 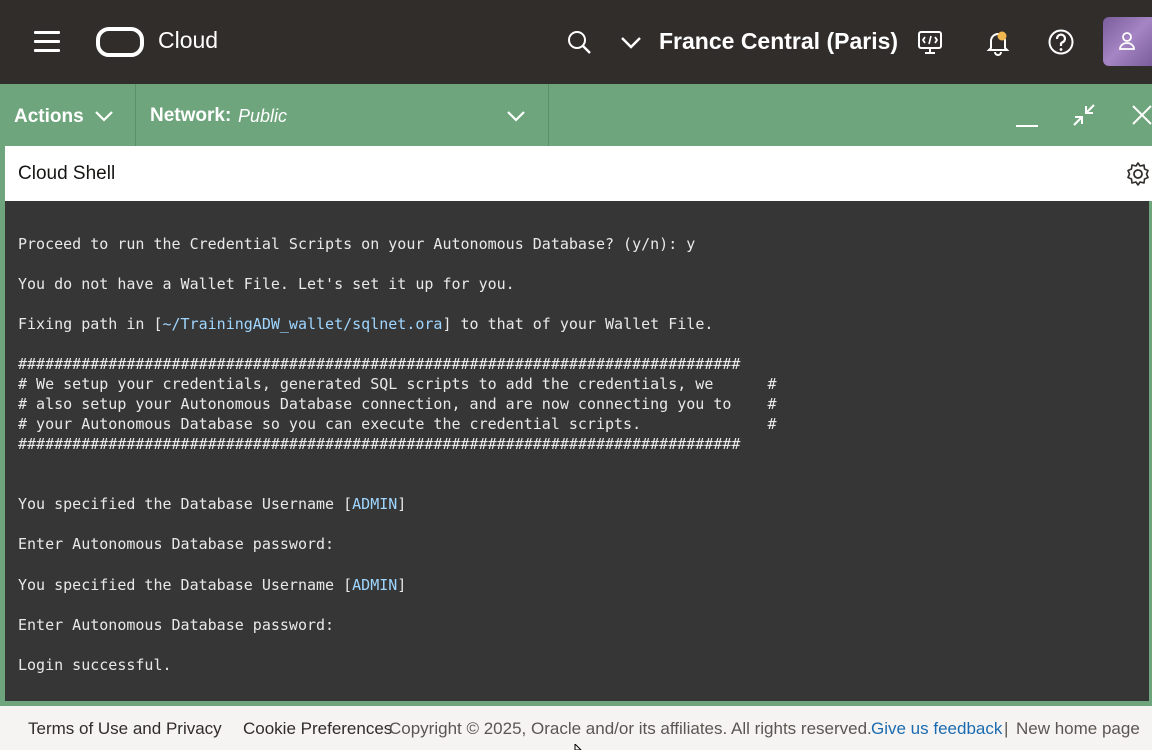 What do you see at coordinates (188, 40) in the screenshot?
I see `brand-name: Cloud` at bounding box center [188, 40].